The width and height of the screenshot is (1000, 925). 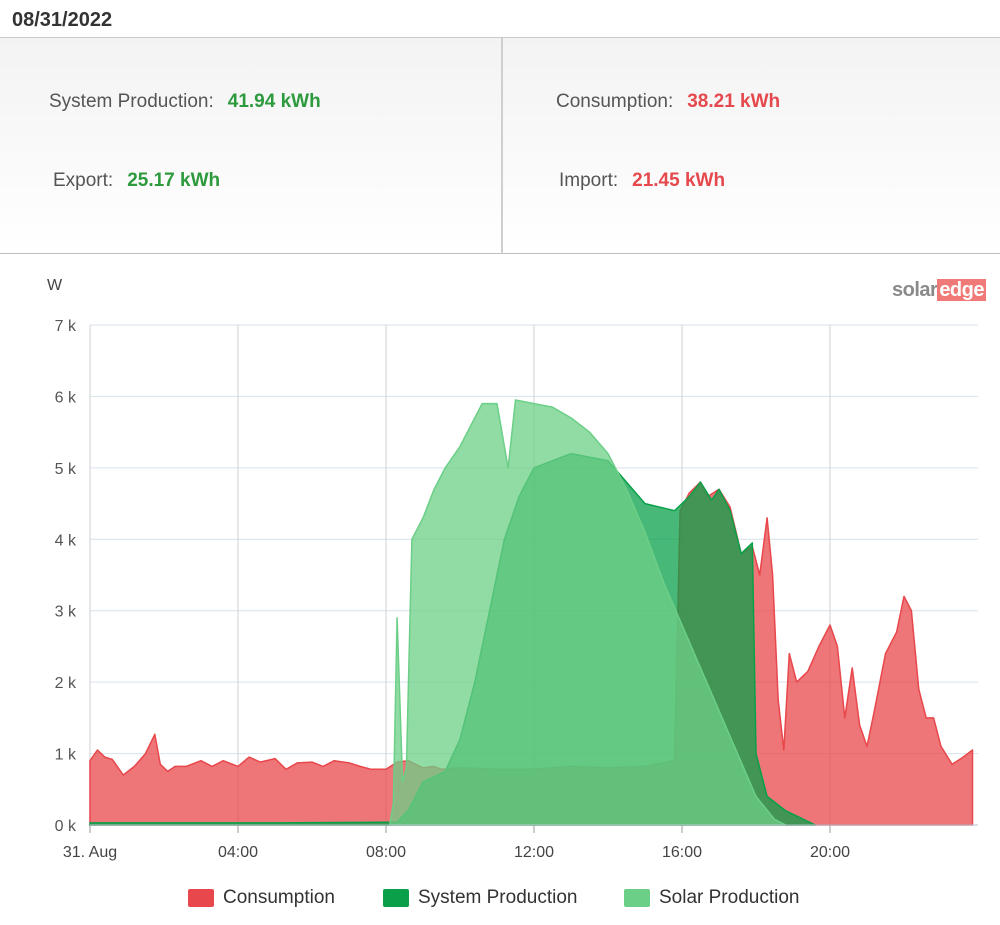 What do you see at coordinates (729, 897) in the screenshot?
I see `legend-label-solar-production: Solar Production` at bounding box center [729, 897].